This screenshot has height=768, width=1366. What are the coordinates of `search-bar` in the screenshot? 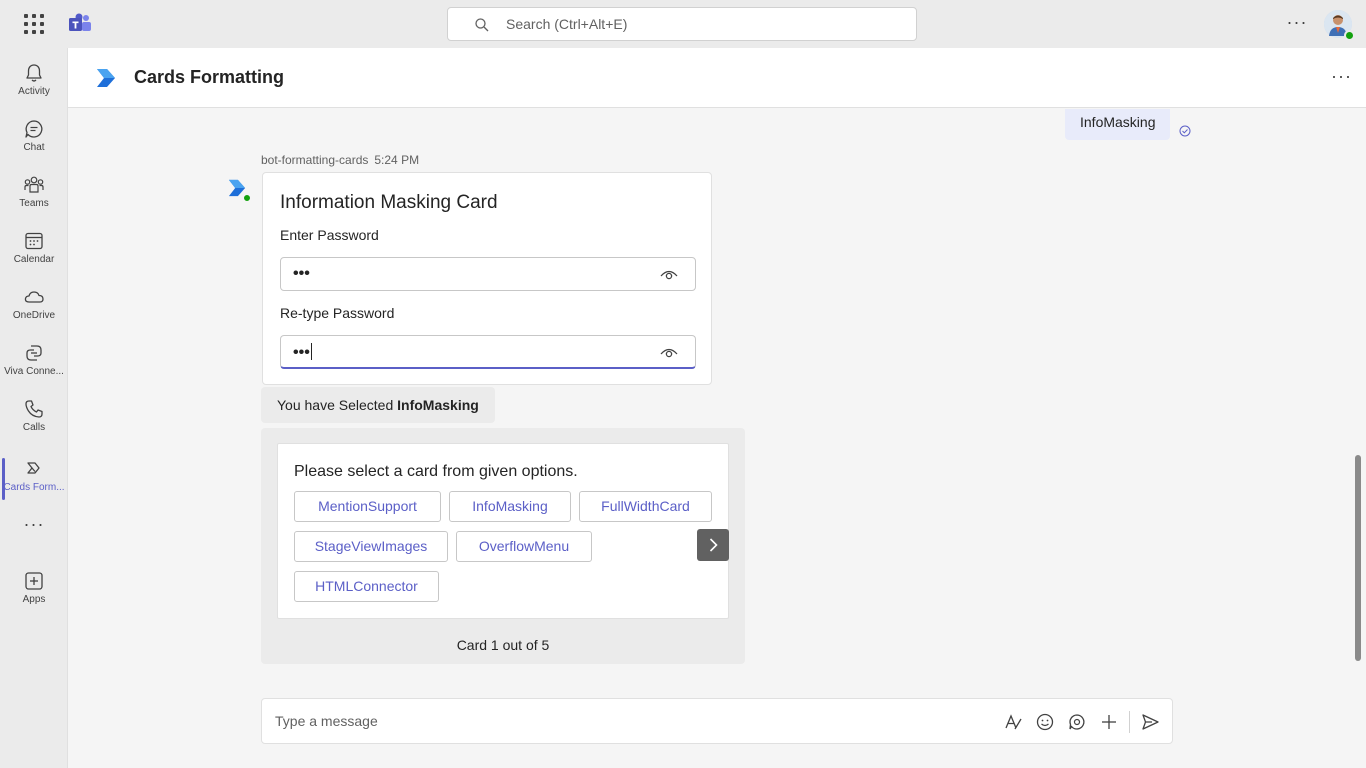 It's located at (682, 24).